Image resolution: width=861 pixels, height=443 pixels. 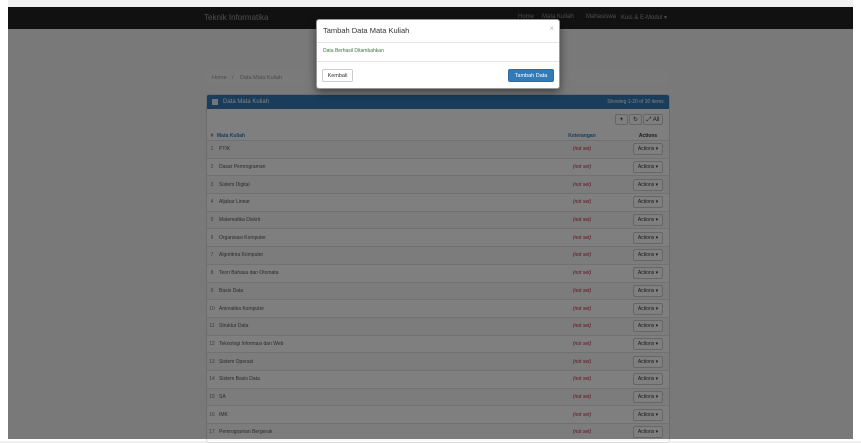 What do you see at coordinates (551, 28) in the screenshot?
I see `close-icon: ×` at bounding box center [551, 28].